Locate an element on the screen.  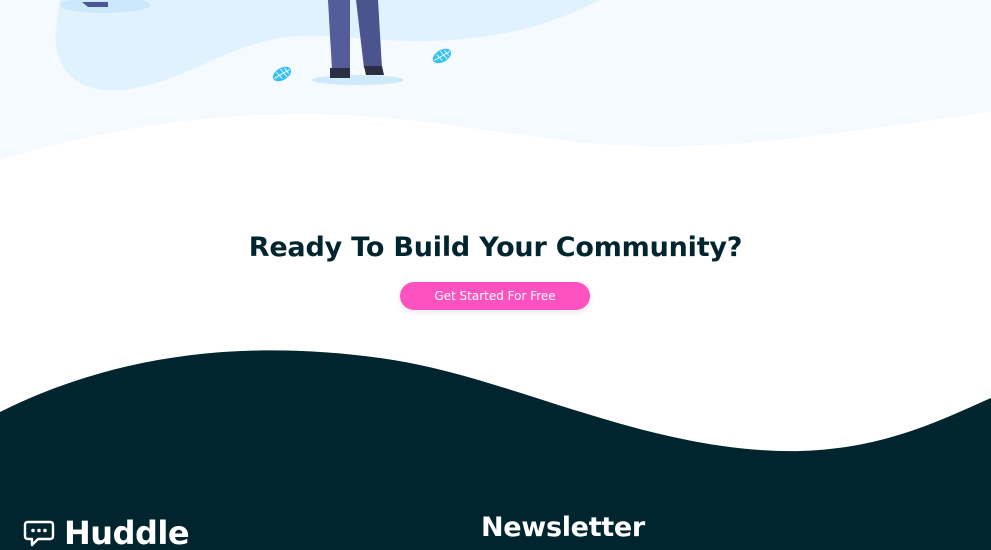
newsletter-title: Newsletter is located at coordinates (563, 527).